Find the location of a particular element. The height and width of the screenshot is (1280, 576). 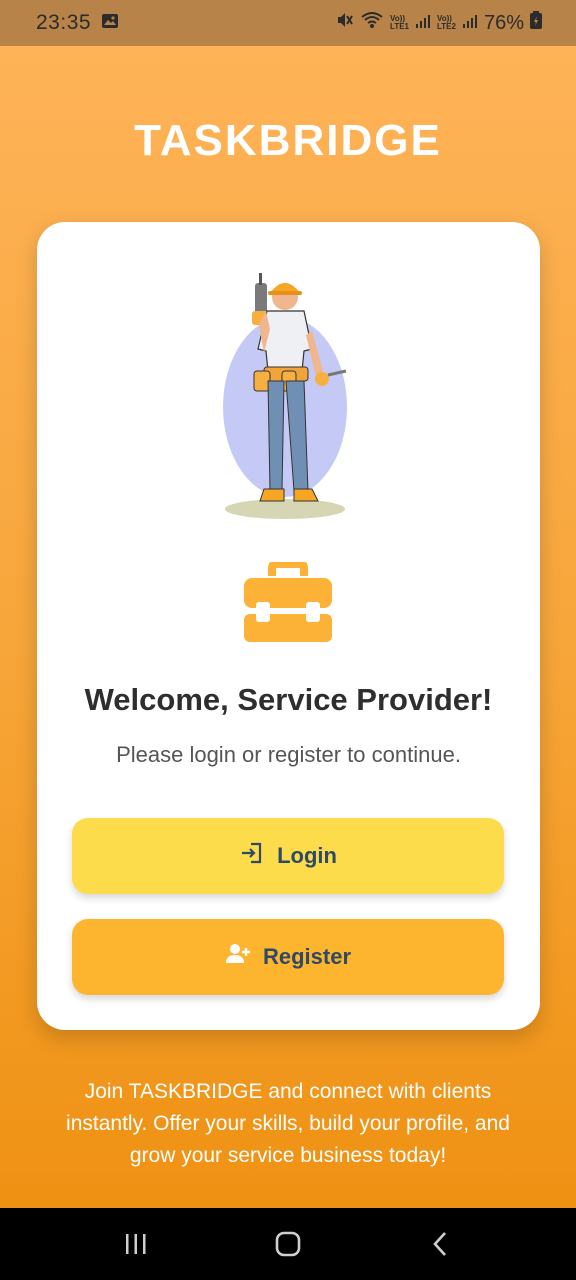

welcome-heading: Welcome, Service Provider! is located at coordinates (288, 699).